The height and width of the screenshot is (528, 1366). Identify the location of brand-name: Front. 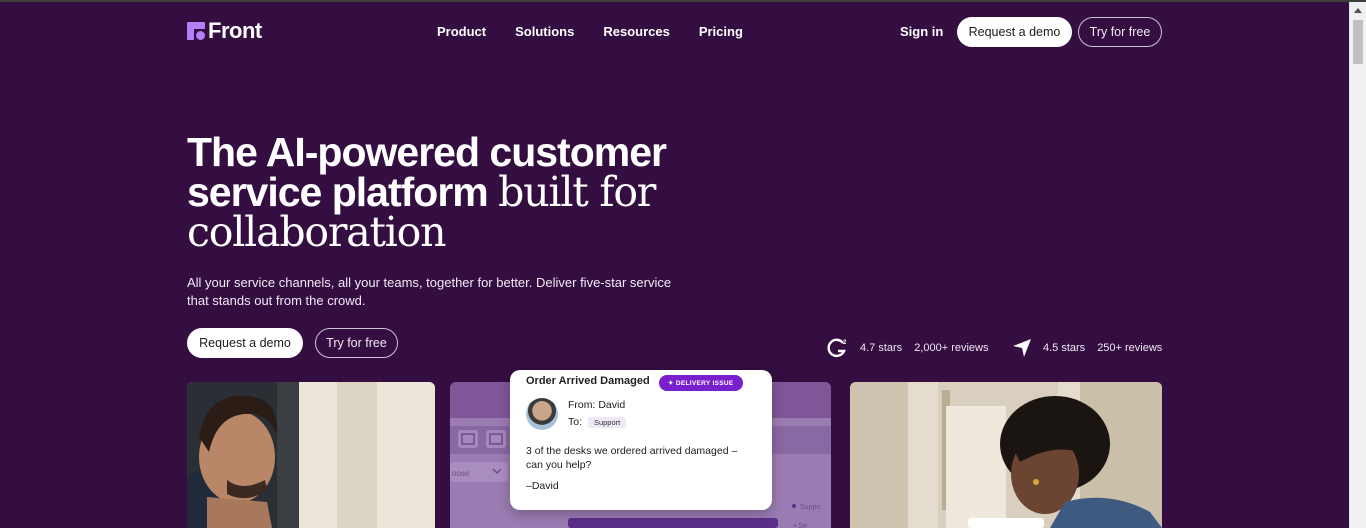
(235, 30).